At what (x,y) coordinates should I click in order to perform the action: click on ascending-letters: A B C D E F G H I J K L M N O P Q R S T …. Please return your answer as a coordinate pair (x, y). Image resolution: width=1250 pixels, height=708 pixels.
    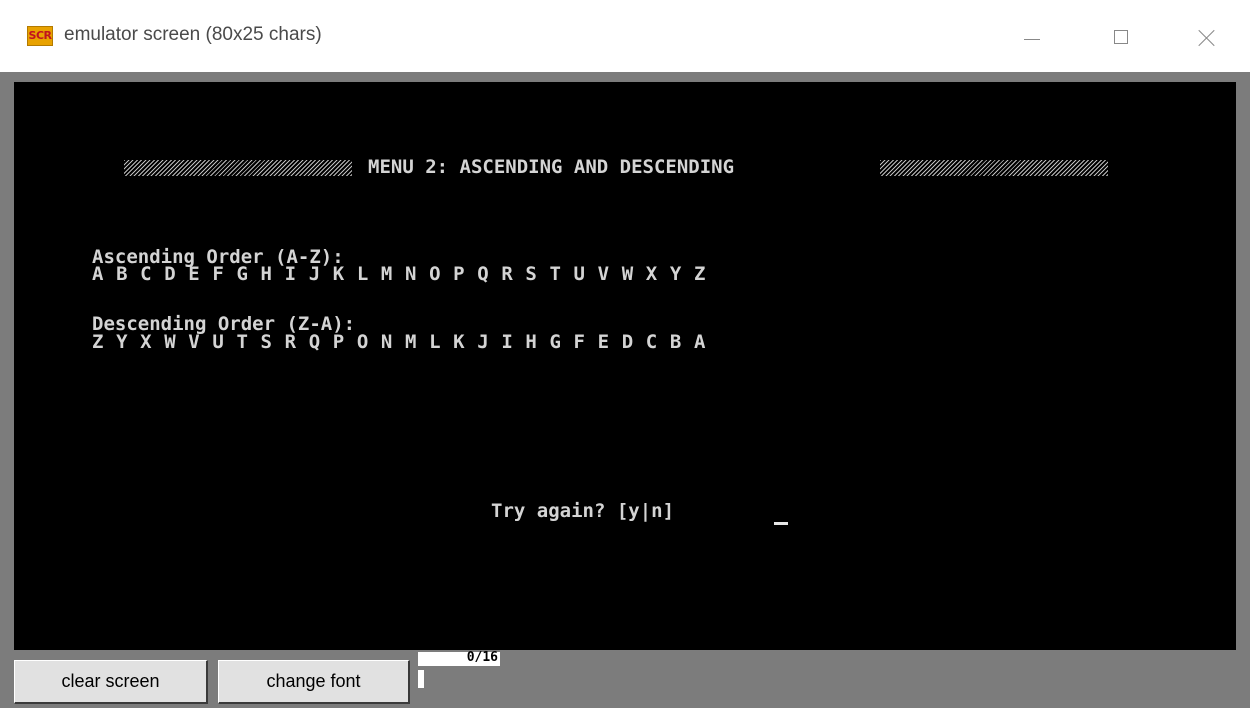
    Looking at the image, I should click on (399, 274).